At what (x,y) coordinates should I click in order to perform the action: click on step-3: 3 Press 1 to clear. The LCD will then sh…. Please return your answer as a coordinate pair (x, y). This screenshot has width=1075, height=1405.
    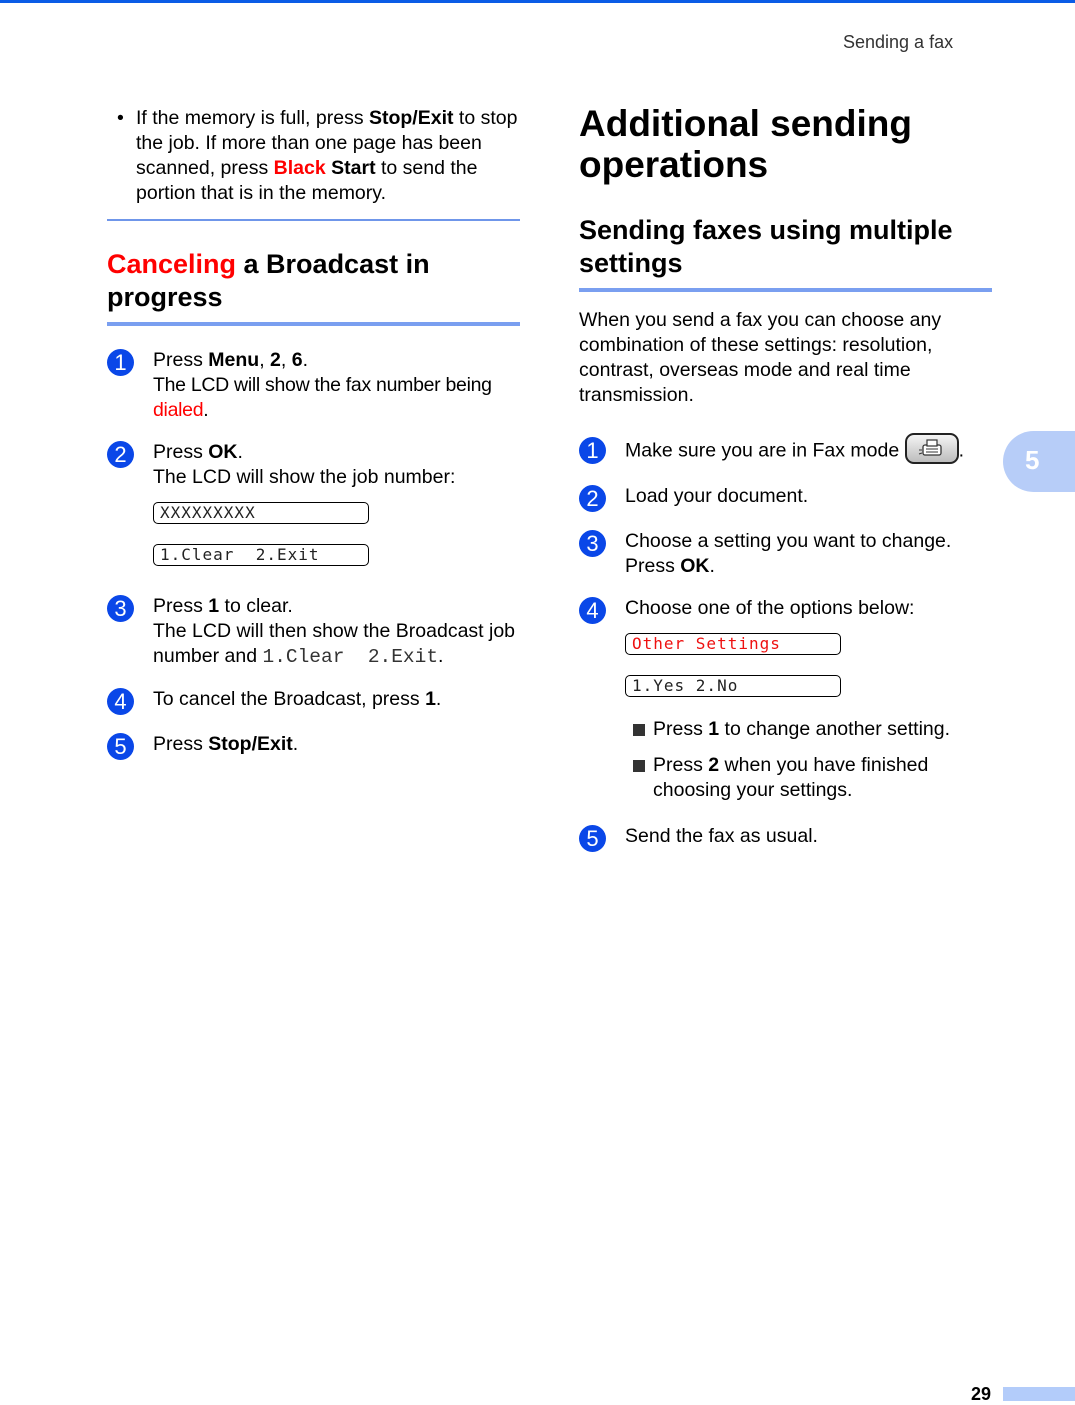
    Looking at the image, I should click on (313, 632).